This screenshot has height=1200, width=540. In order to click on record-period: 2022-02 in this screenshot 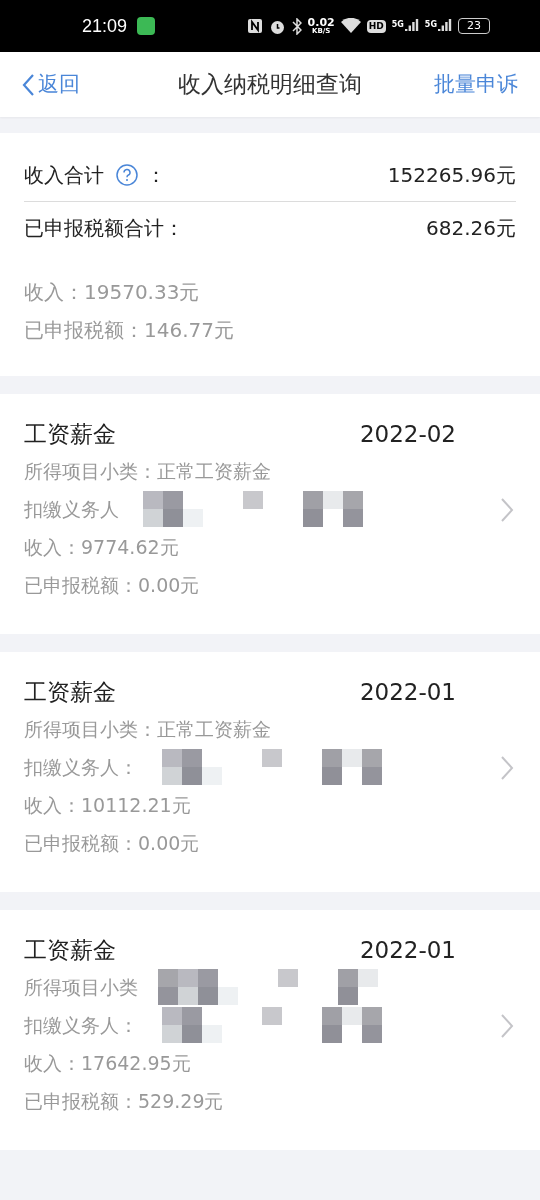, I will do `click(407, 434)`.